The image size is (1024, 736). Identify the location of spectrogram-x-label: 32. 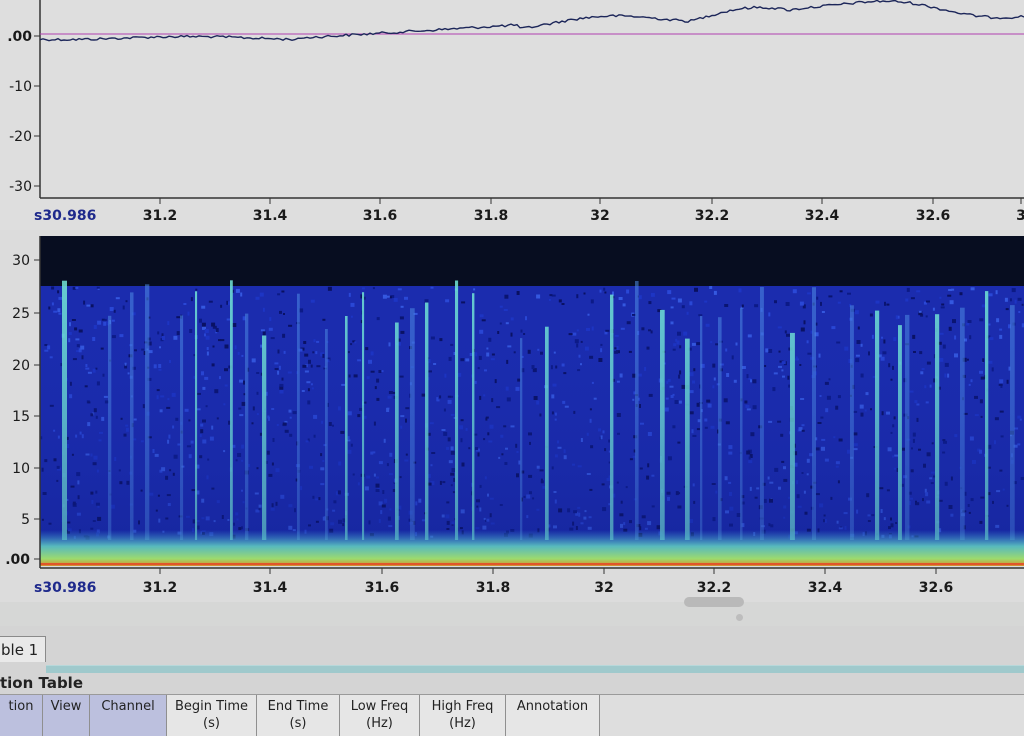
(603, 588).